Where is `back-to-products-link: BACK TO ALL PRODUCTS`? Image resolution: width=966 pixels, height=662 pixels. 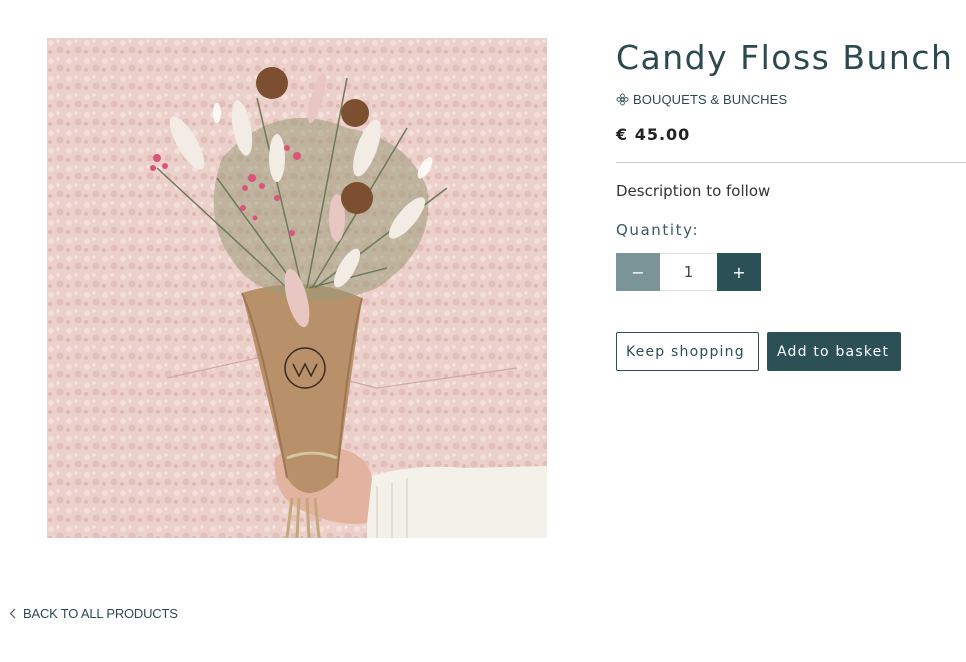 back-to-products-link: BACK TO ALL PRODUCTS is located at coordinates (93, 613).